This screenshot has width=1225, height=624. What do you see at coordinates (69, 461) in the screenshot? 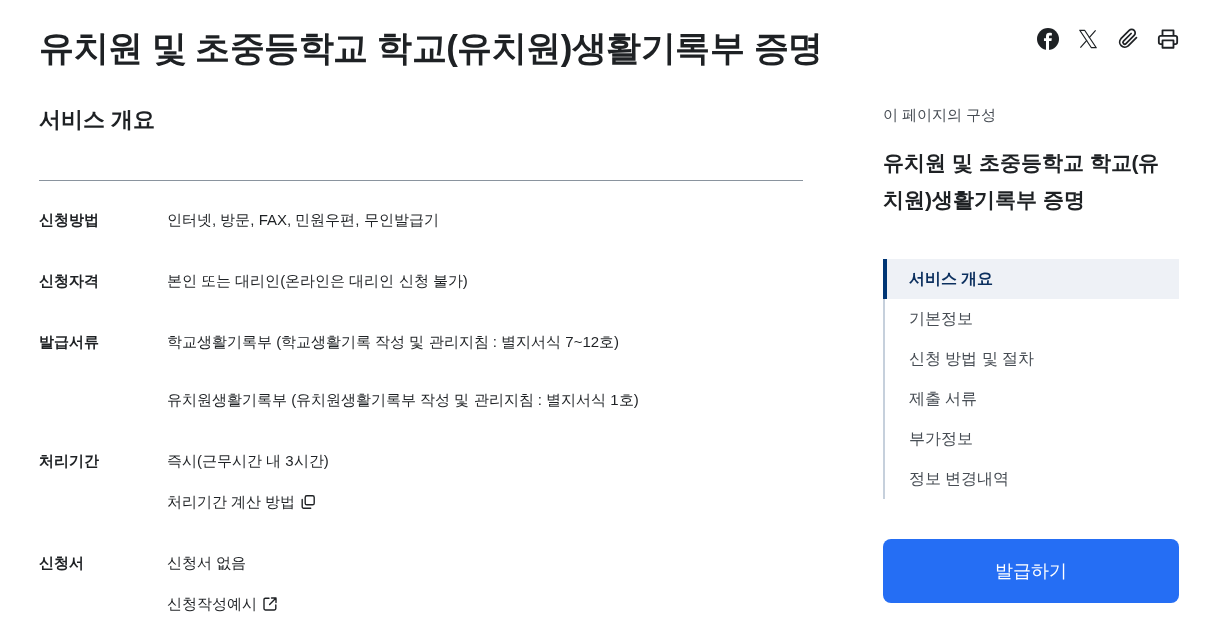
I see `row-label: 처리기간` at bounding box center [69, 461].